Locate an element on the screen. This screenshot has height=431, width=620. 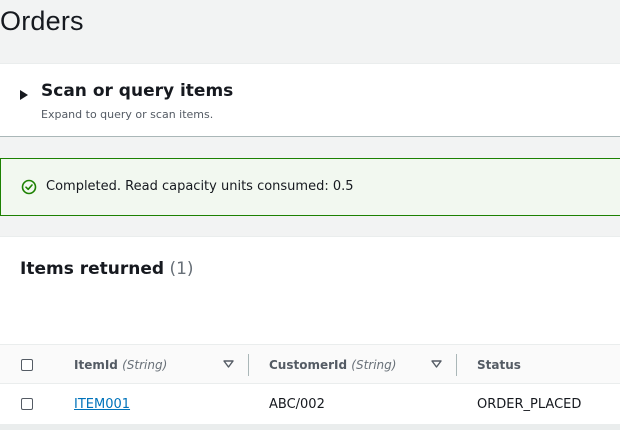
column-name: CustomerId is located at coordinates (308, 365).